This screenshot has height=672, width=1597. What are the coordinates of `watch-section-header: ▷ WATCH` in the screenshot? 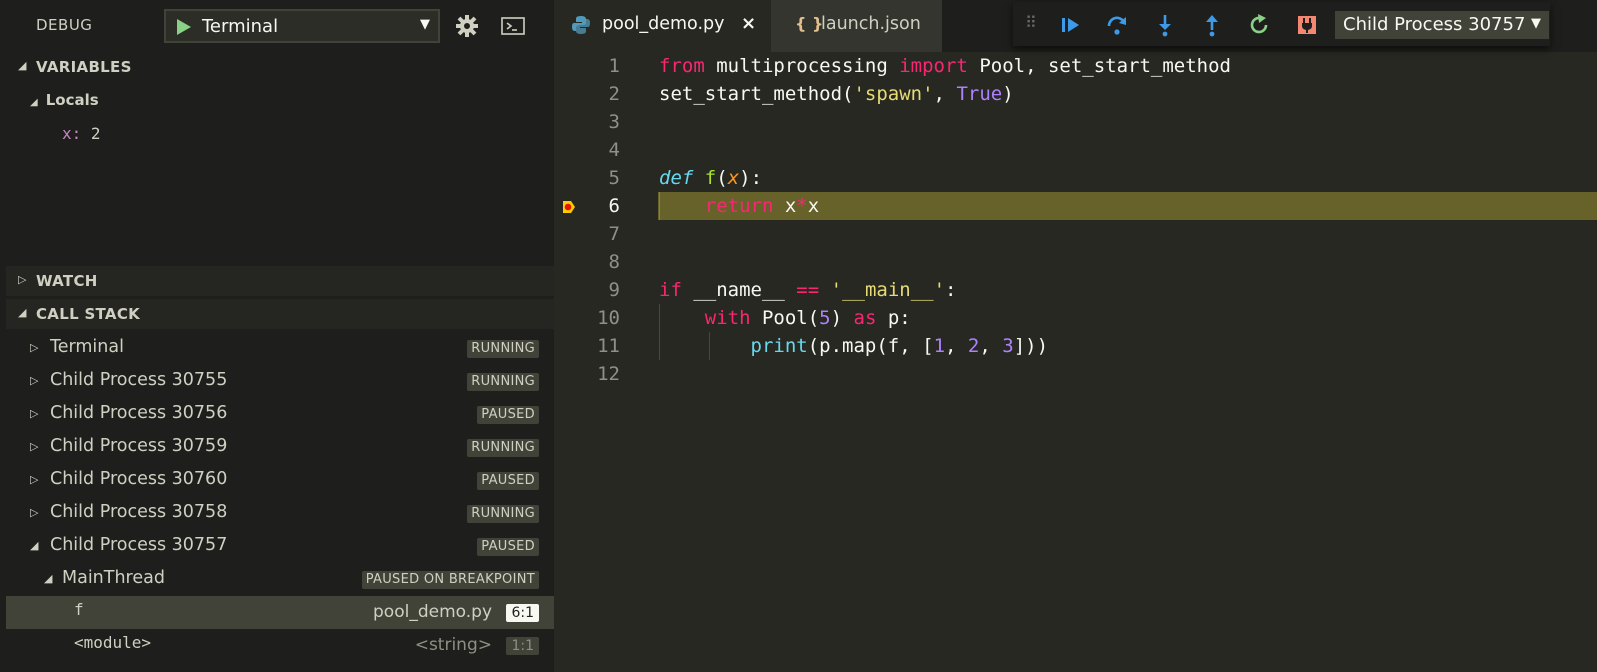 It's located at (280, 281).